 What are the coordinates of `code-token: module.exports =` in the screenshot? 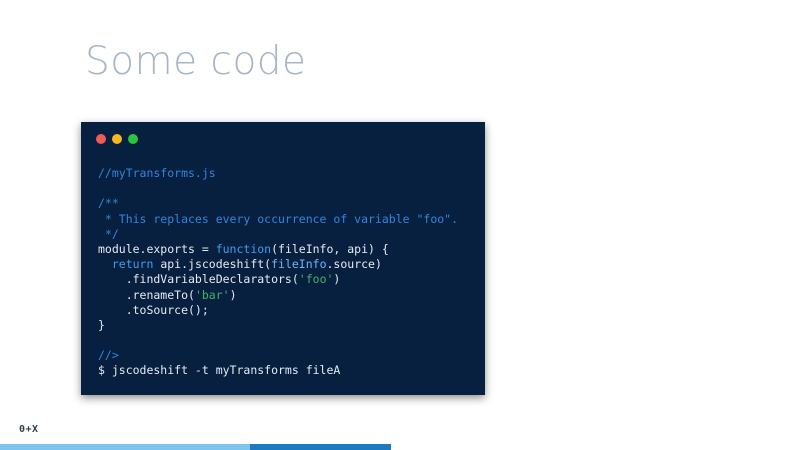 It's located at (157, 248).